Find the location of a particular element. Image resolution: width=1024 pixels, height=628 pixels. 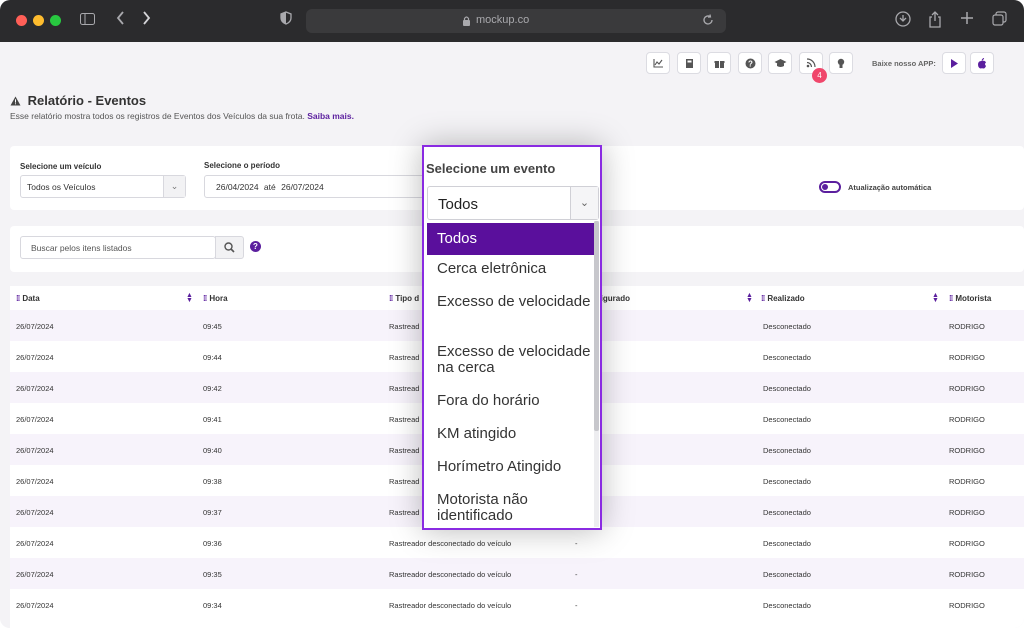

event-option-fora-horario: Fora do horário is located at coordinates (510, 401).